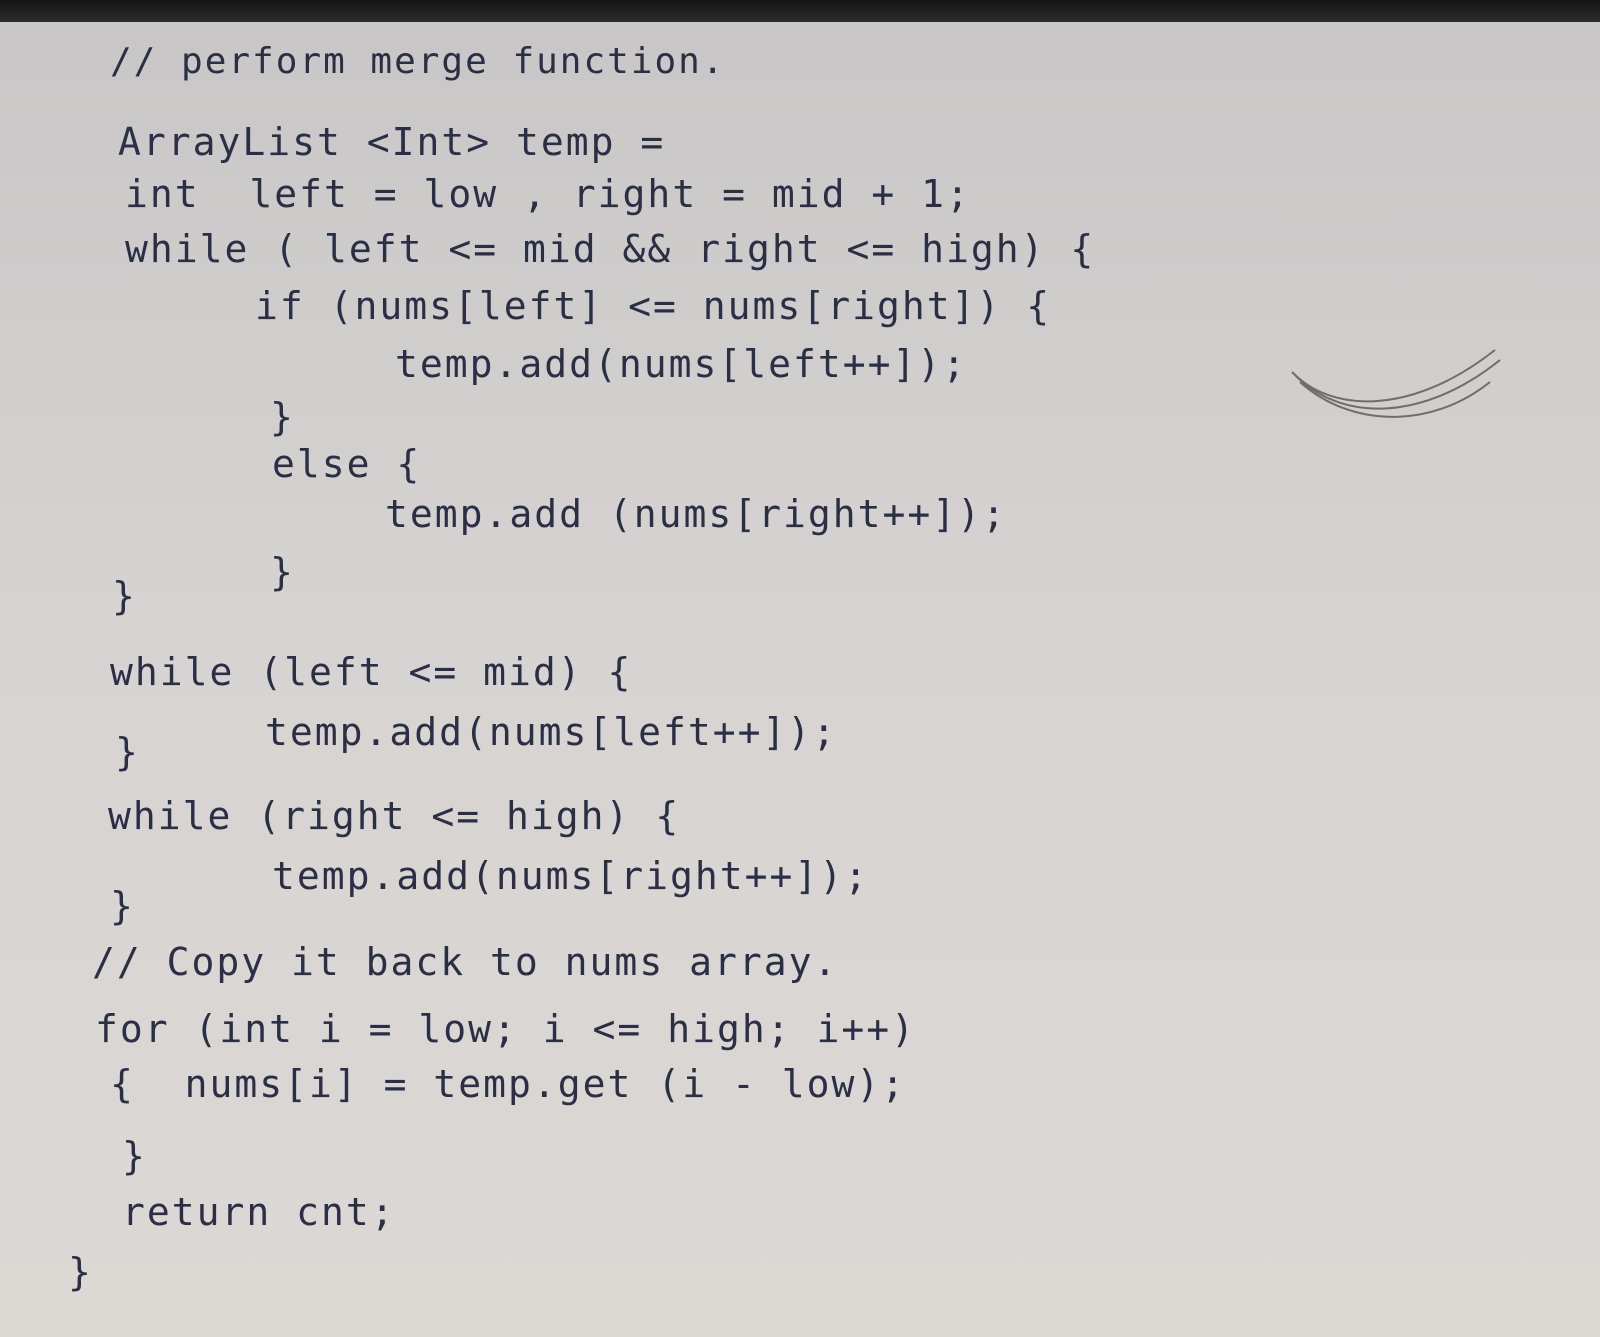  I want to click on code-line-while-main: while ( left <= mid && right <= high) {, so click(610, 249).